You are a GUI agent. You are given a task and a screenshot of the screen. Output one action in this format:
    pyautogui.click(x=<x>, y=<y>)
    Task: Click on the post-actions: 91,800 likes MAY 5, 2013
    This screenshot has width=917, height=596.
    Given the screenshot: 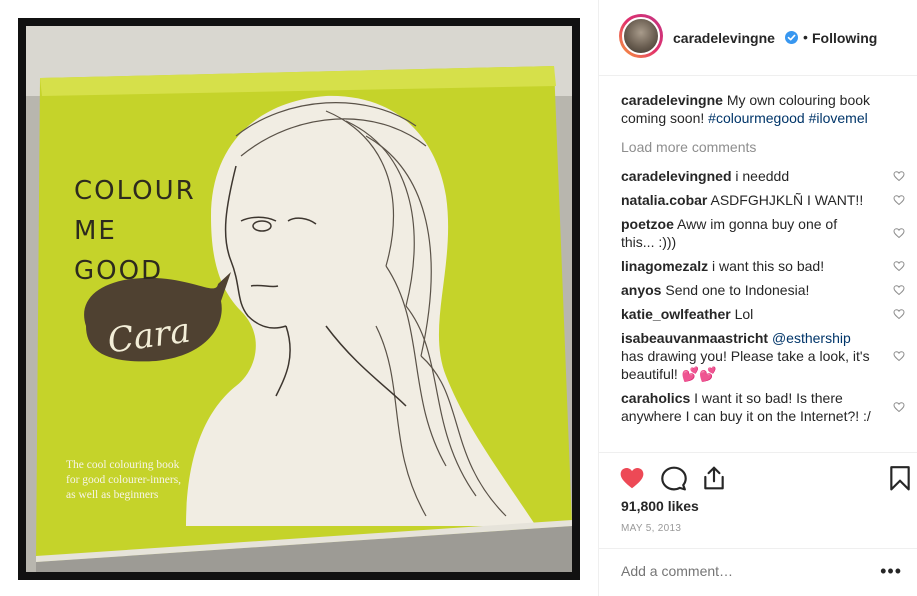 What is the action you would take?
    pyautogui.click(x=758, y=507)
    